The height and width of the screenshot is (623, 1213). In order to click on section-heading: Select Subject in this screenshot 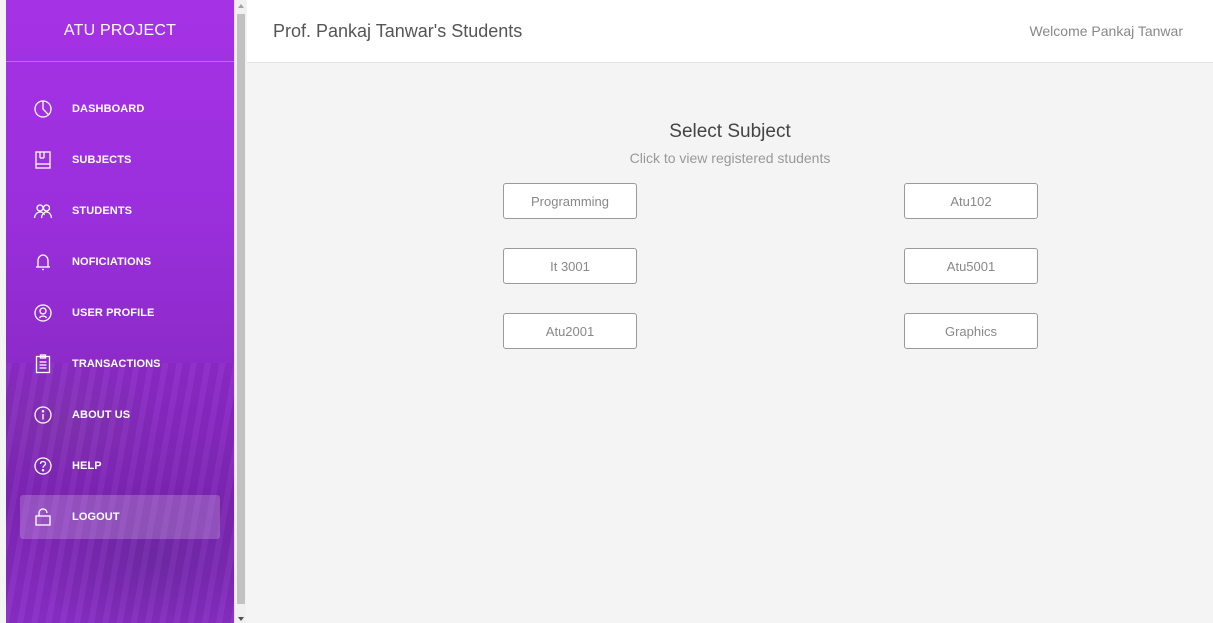, I will do `click(730, 131)`.